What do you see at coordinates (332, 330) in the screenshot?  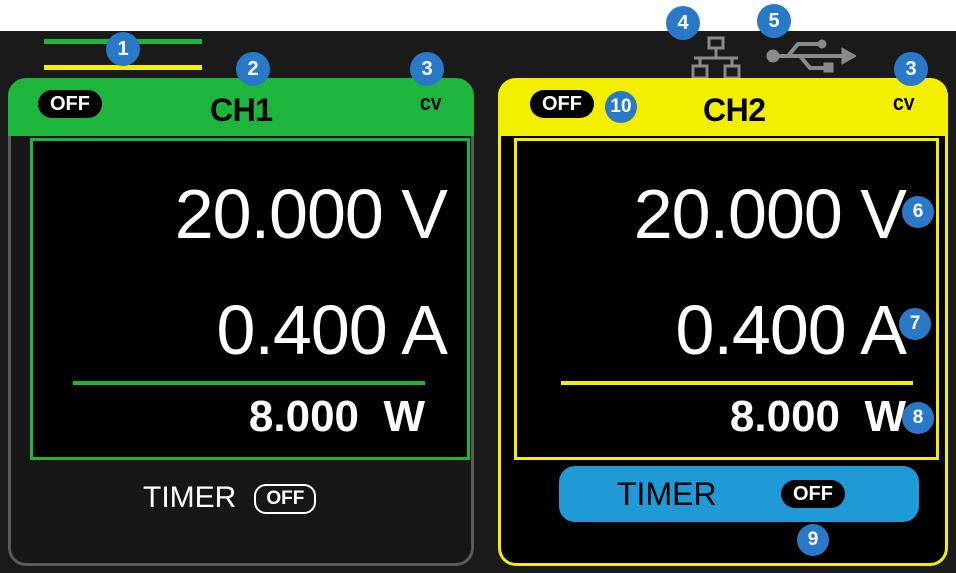 I see `channel-1-current: 0.400 A` at bounding box center [332, 330].